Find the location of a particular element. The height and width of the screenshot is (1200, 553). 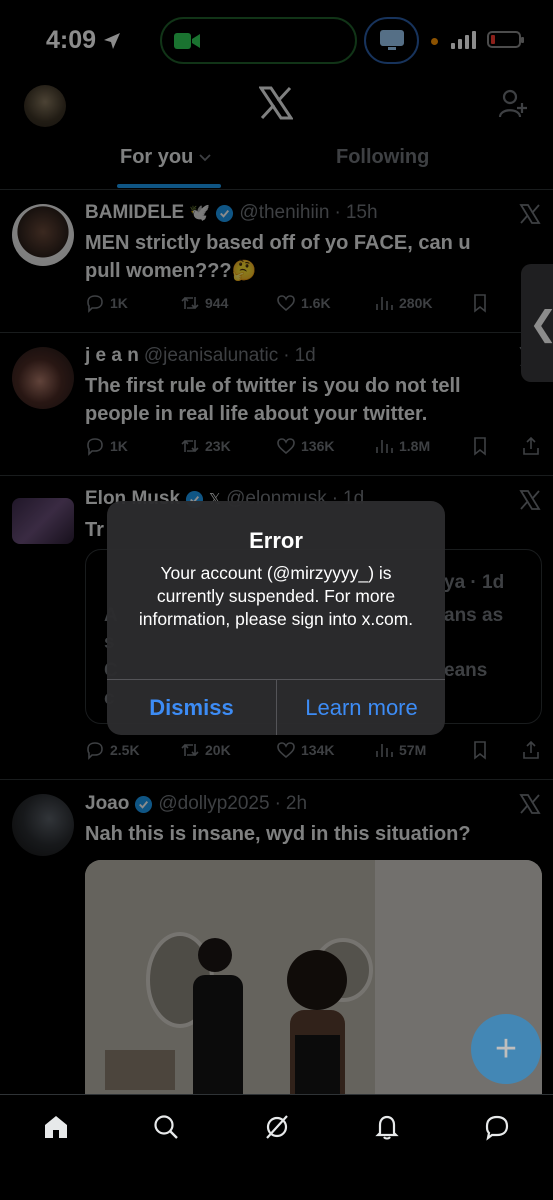

screen-sharing-indicator is located at coordinates (391, 40).